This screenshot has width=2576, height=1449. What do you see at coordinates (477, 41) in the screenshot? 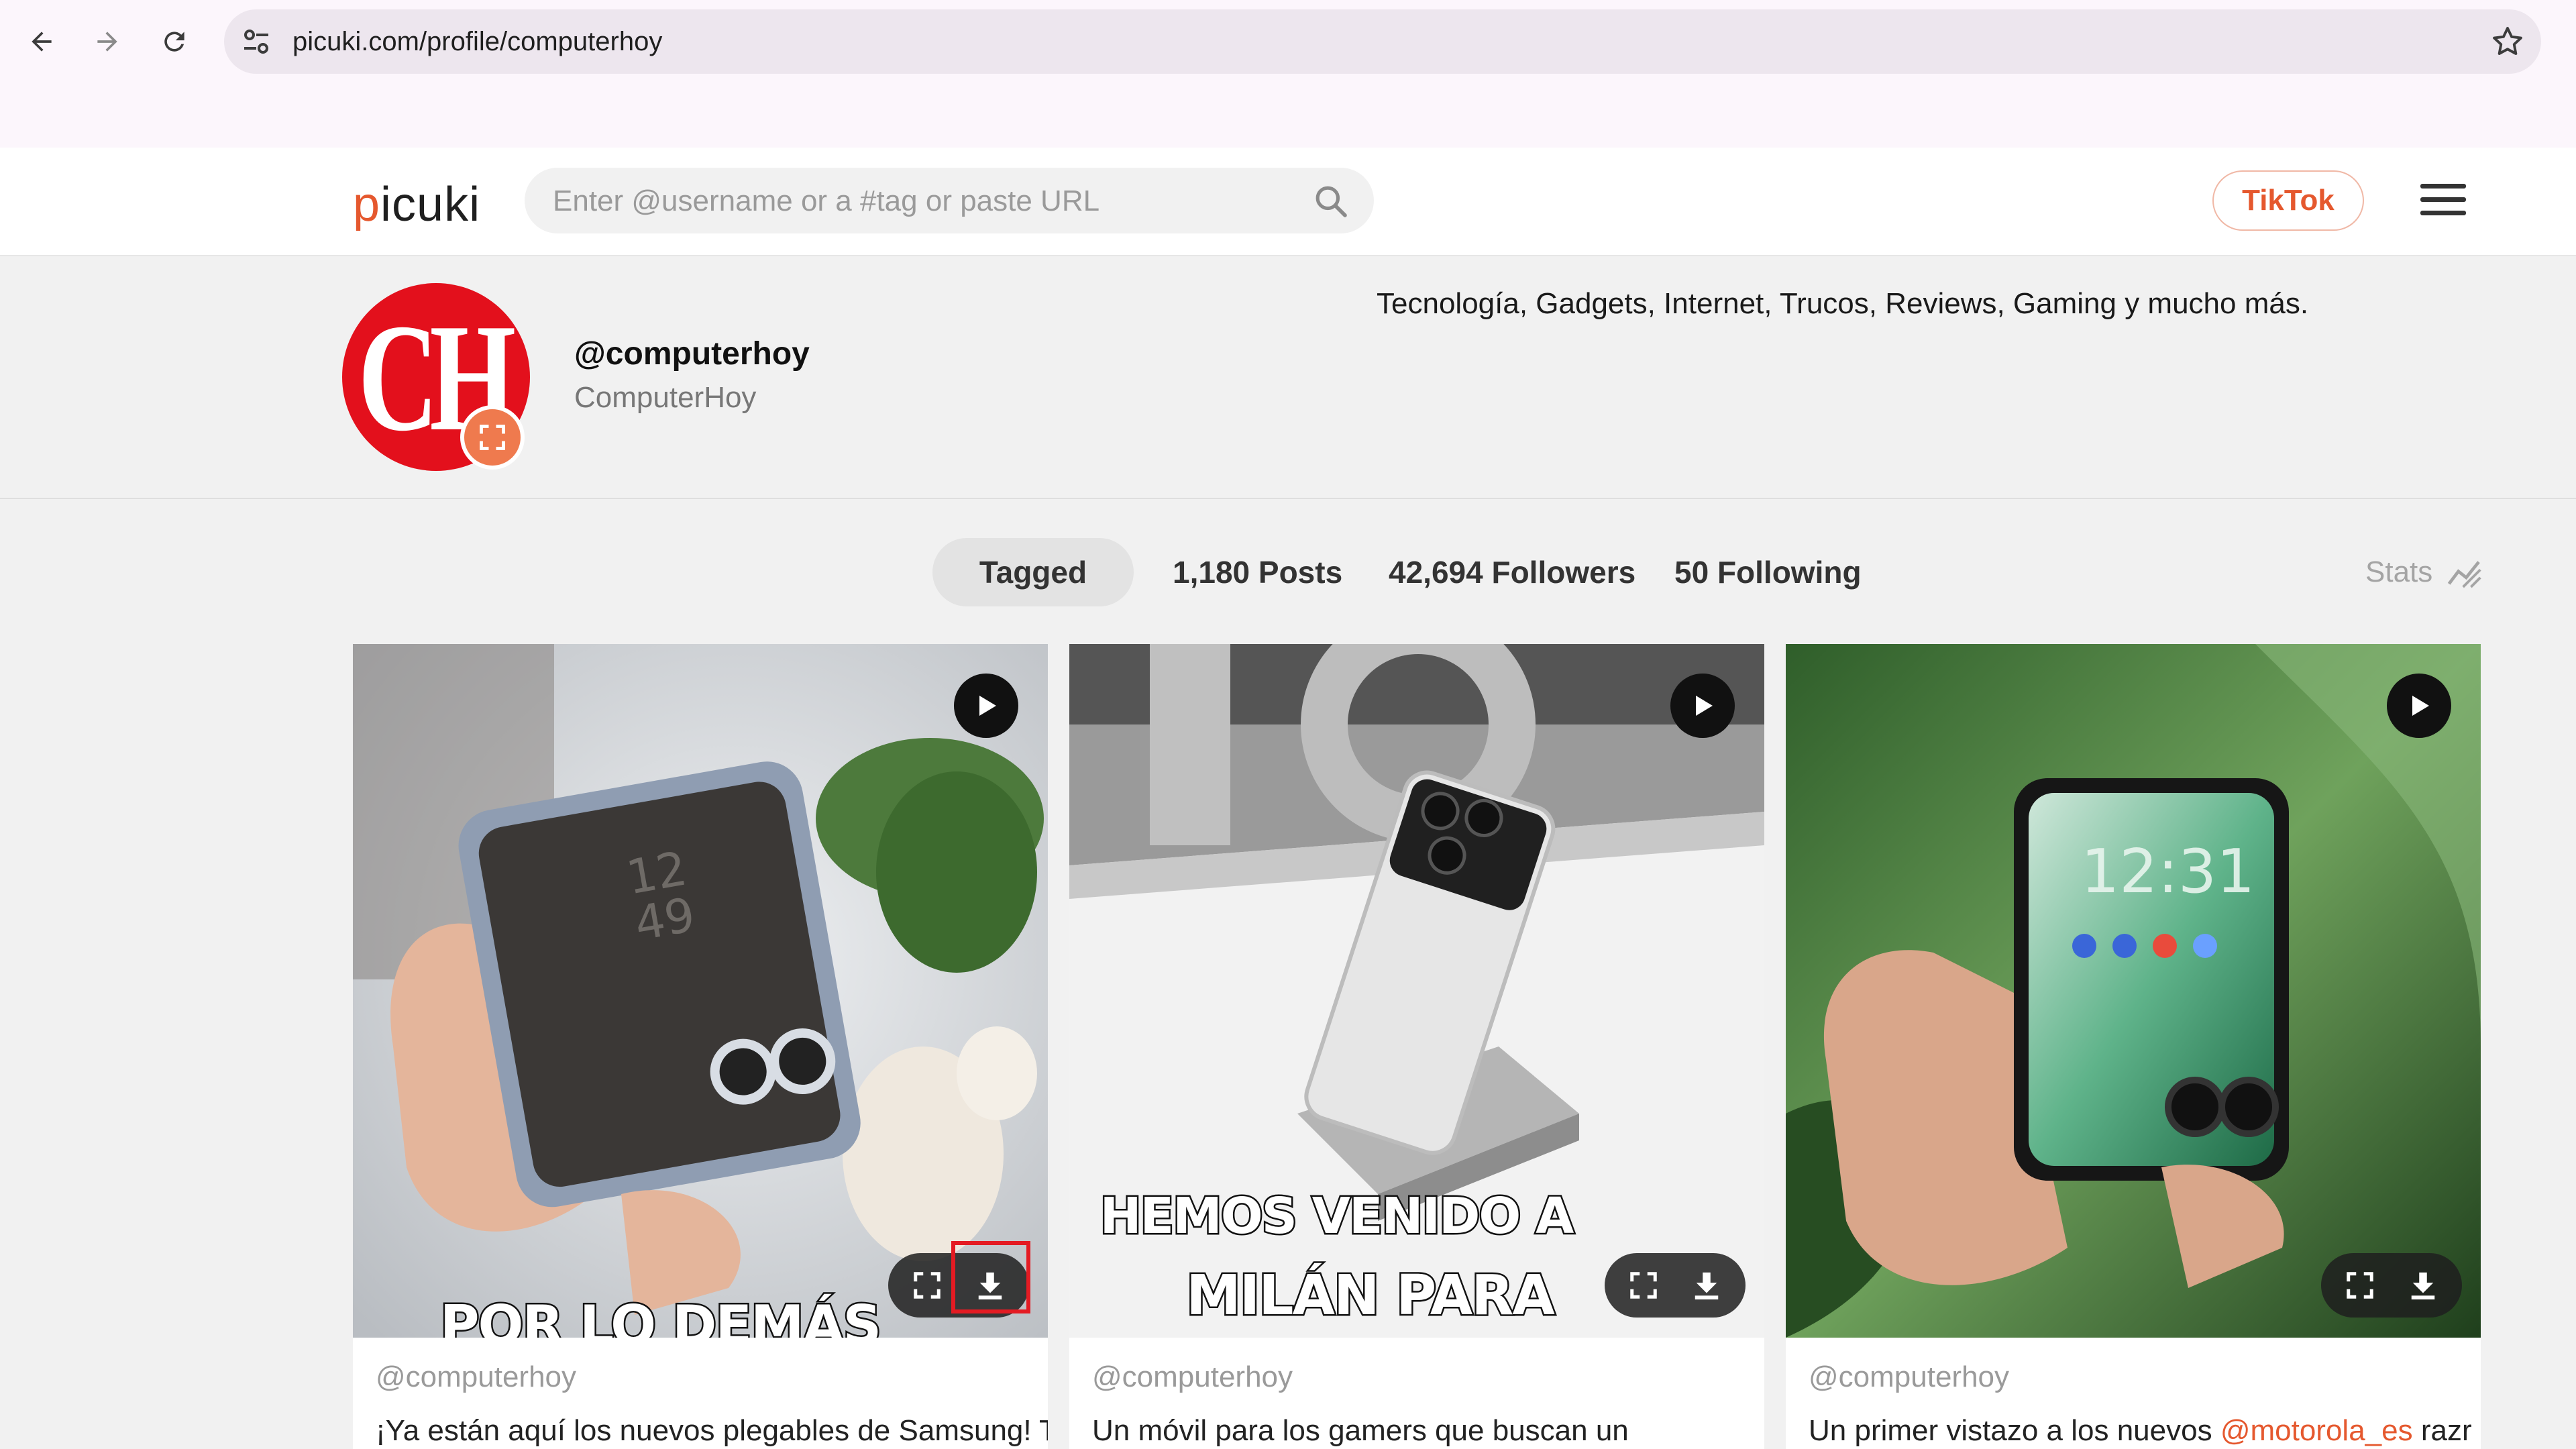
I see `url-text: picuki.com/profile/computerhoy` at bounding box center [477, 41].